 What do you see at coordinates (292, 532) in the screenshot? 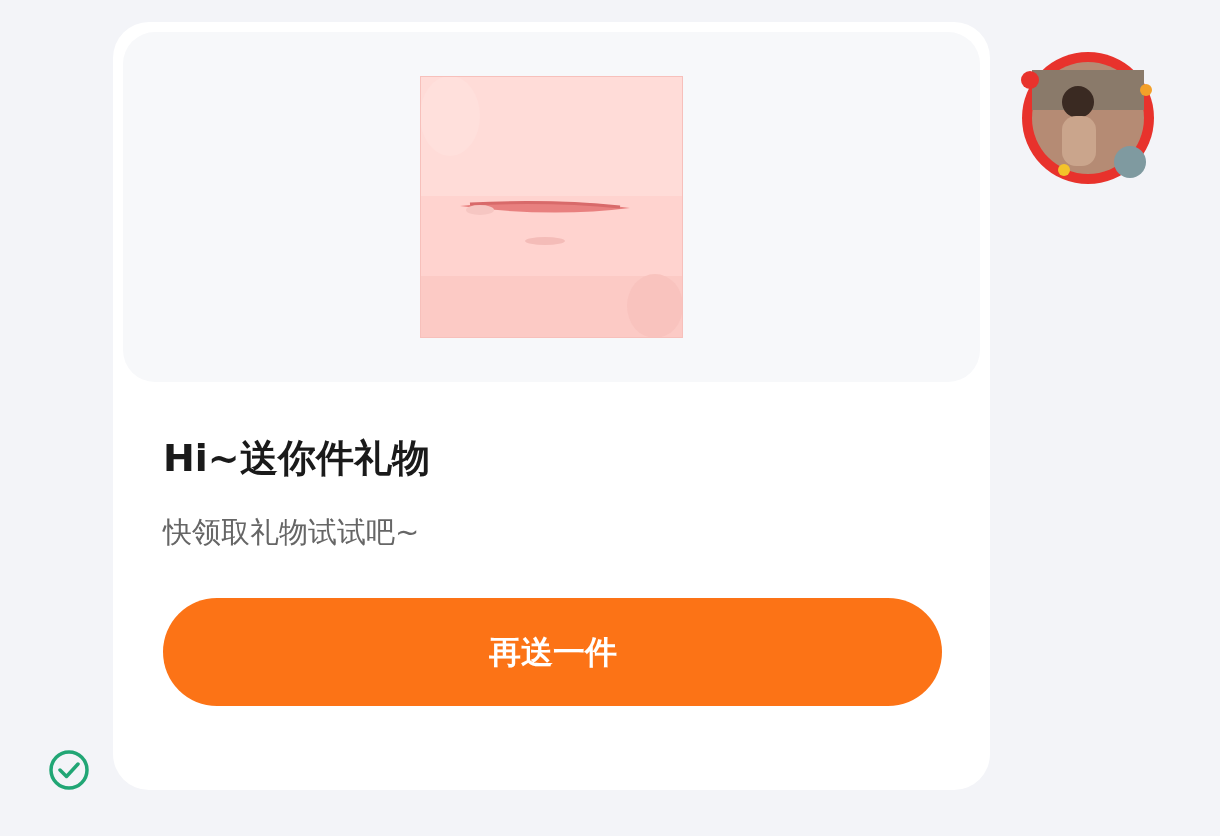
I see `gift-subtitle: 快领取礼物试试吧~` at bounding box center [292, 532].